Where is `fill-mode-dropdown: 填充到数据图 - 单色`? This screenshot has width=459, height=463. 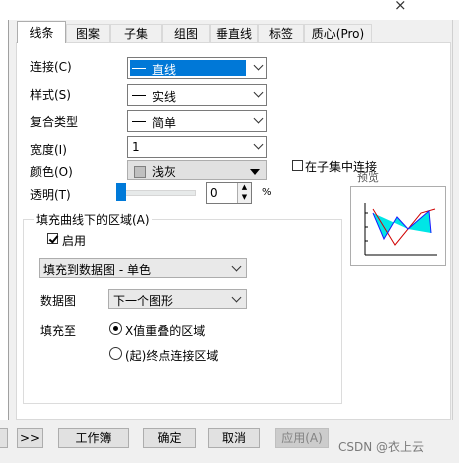 fill-mode-dropdown: 填充到数据图 - 单色 is located at coordinates (143, 268).